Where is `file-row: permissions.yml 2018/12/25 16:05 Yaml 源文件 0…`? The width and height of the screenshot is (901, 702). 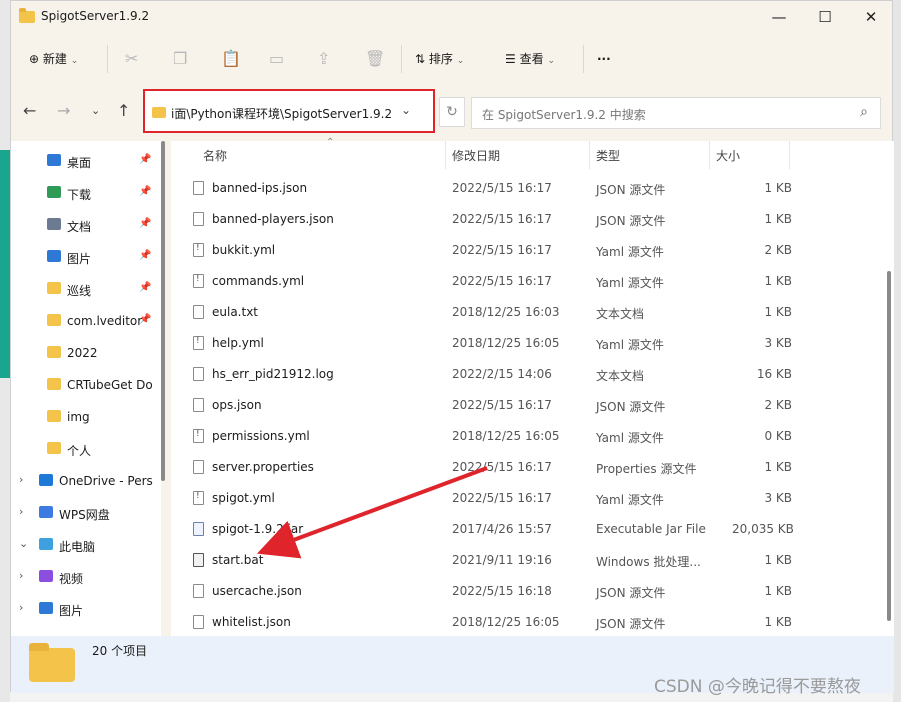 file-row: permissions.yml 2018/12/25 16:05 Yaml 源文件 0… is located at coordinates (526, 436).